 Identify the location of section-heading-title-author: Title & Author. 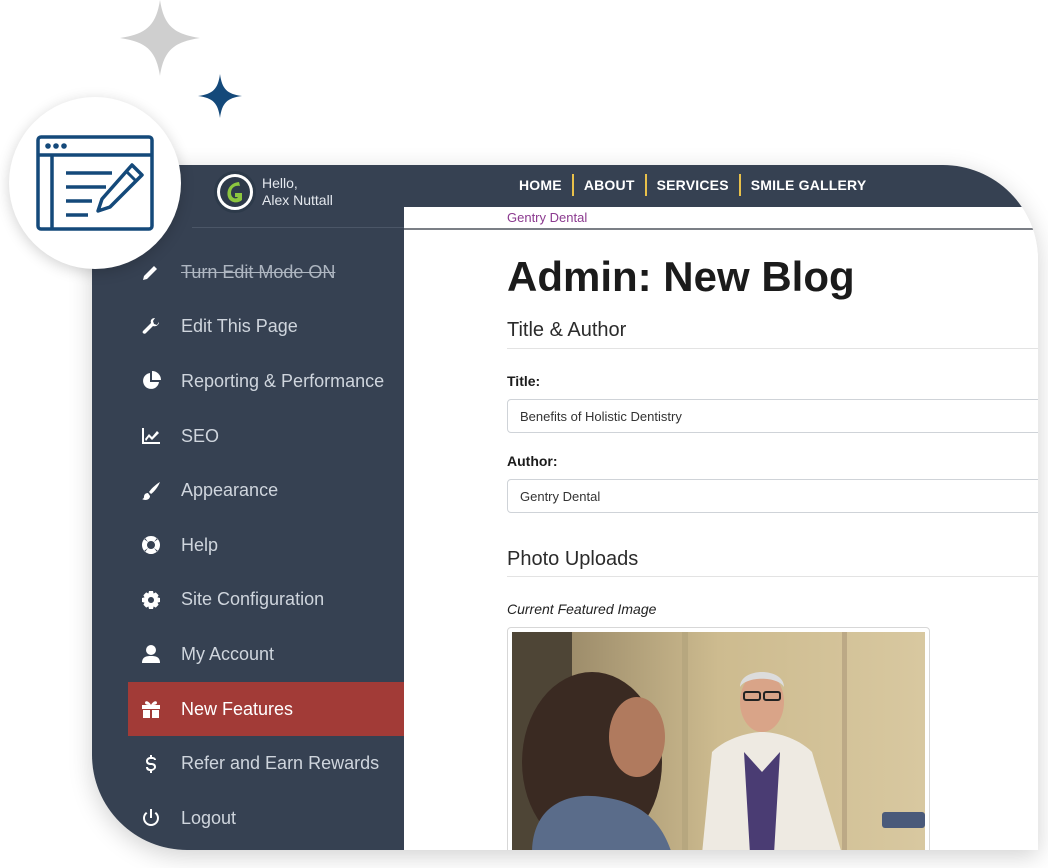
(567, 330).